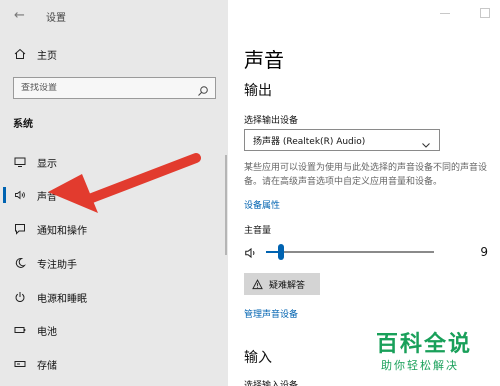 Image resolution: width=500 pixels, height=386 pixels. What do you see at coordinates (465, 13) in the screenshot?
I see `window-controls` at bounding box center [465, 13].